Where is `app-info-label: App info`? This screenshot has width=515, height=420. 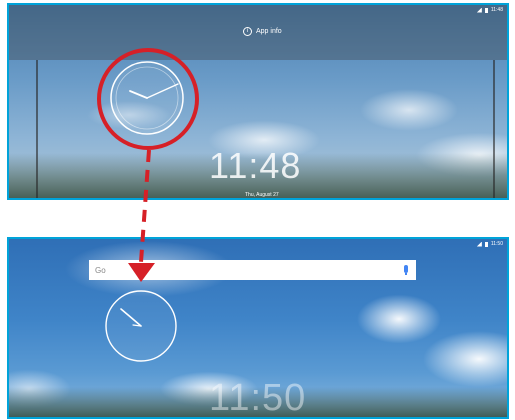 app-info-label: App info is located at coordinates (269, 31).